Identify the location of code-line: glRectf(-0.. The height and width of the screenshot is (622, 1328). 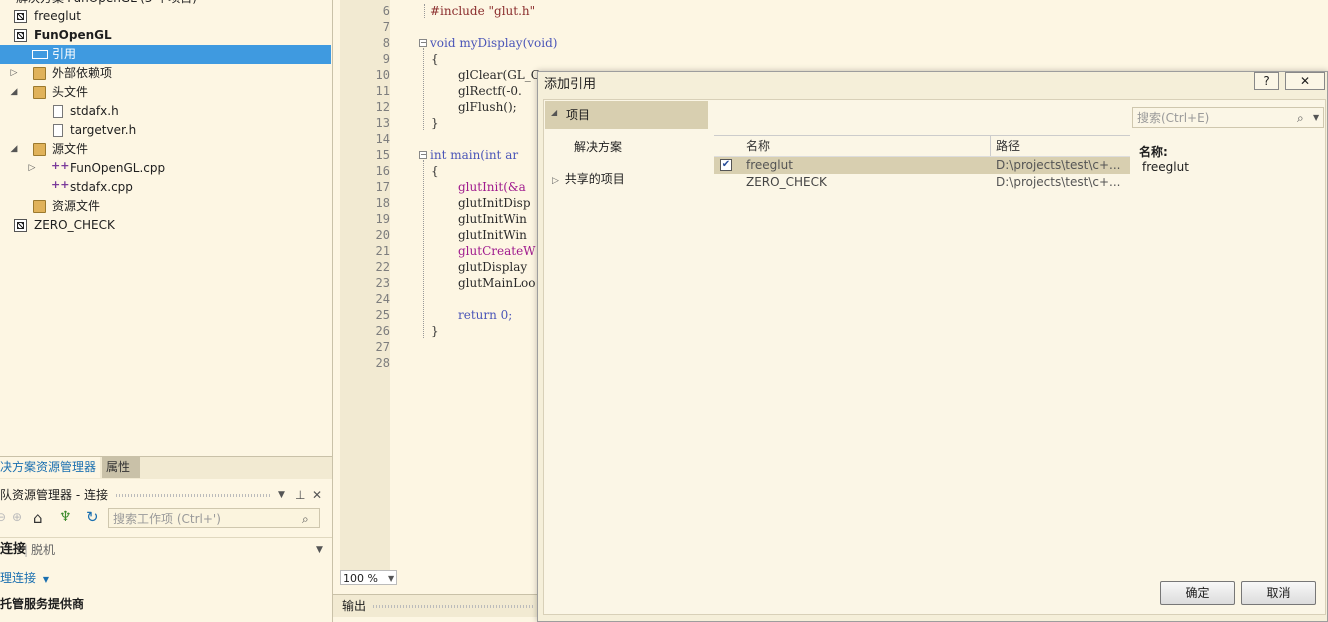
(490, 91).